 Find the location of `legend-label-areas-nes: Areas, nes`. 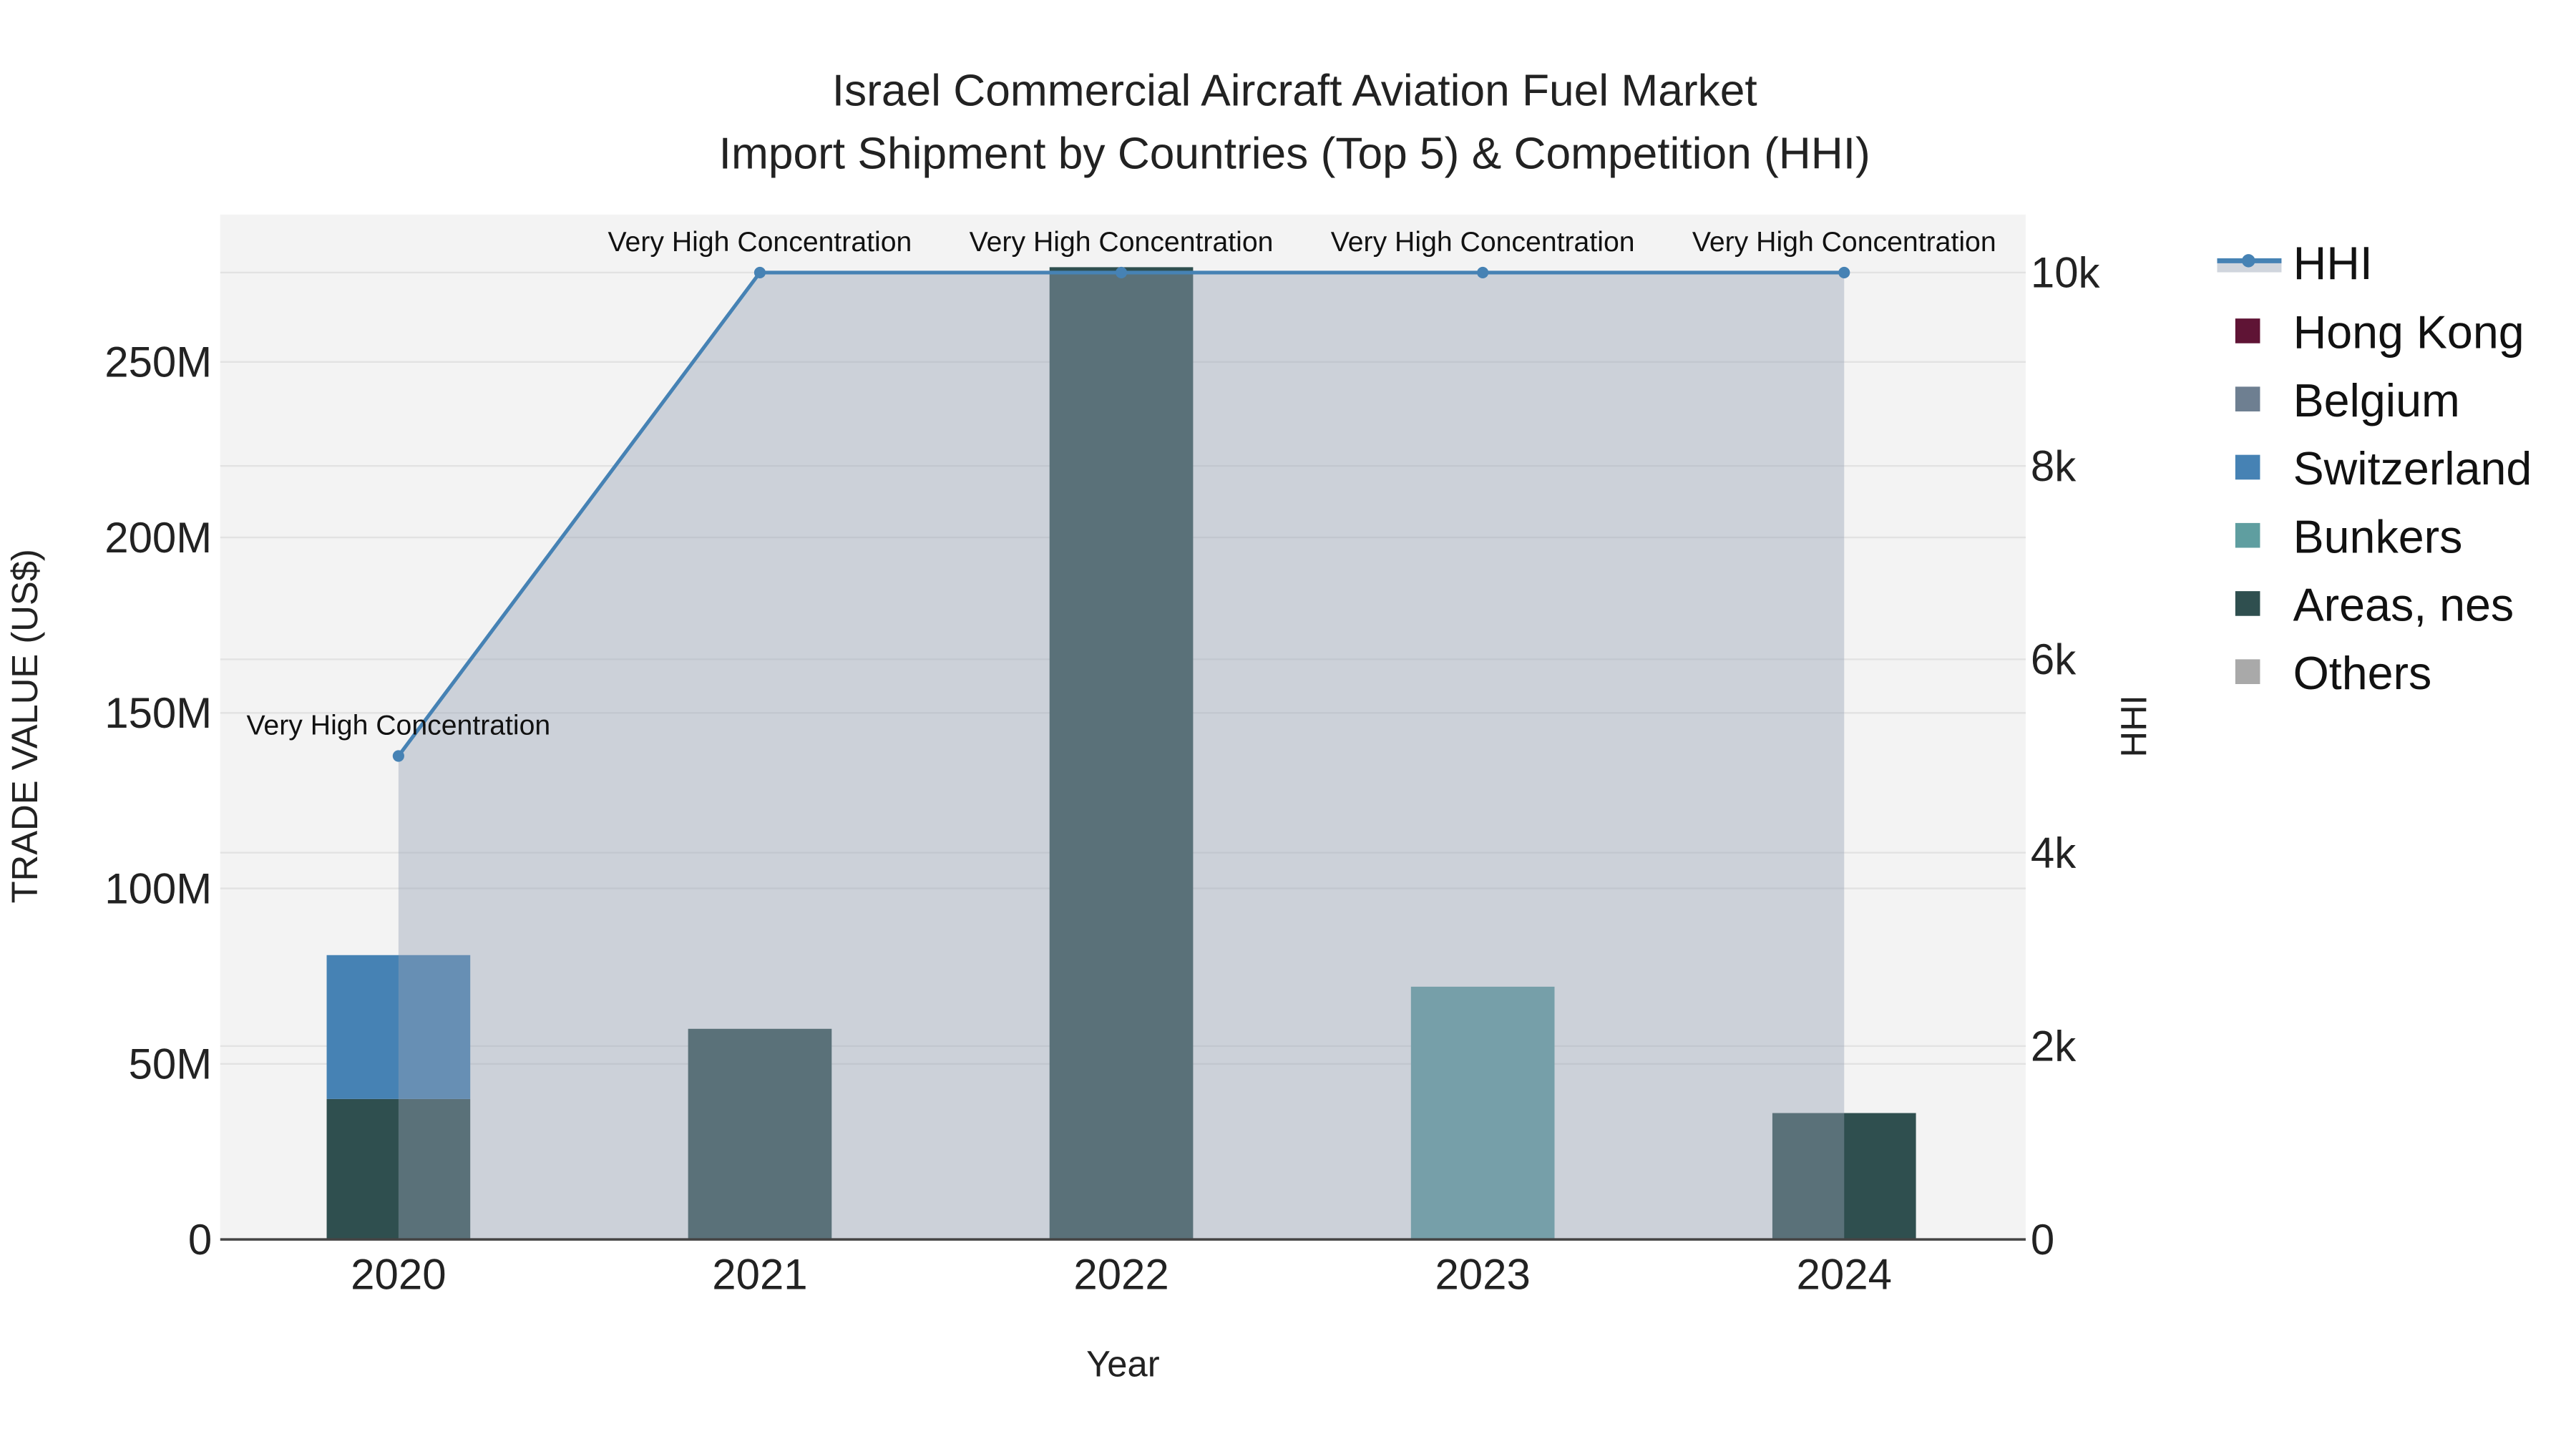

legend-label-areas-nes: Areas, nes is located at coordinates (2403, 605).